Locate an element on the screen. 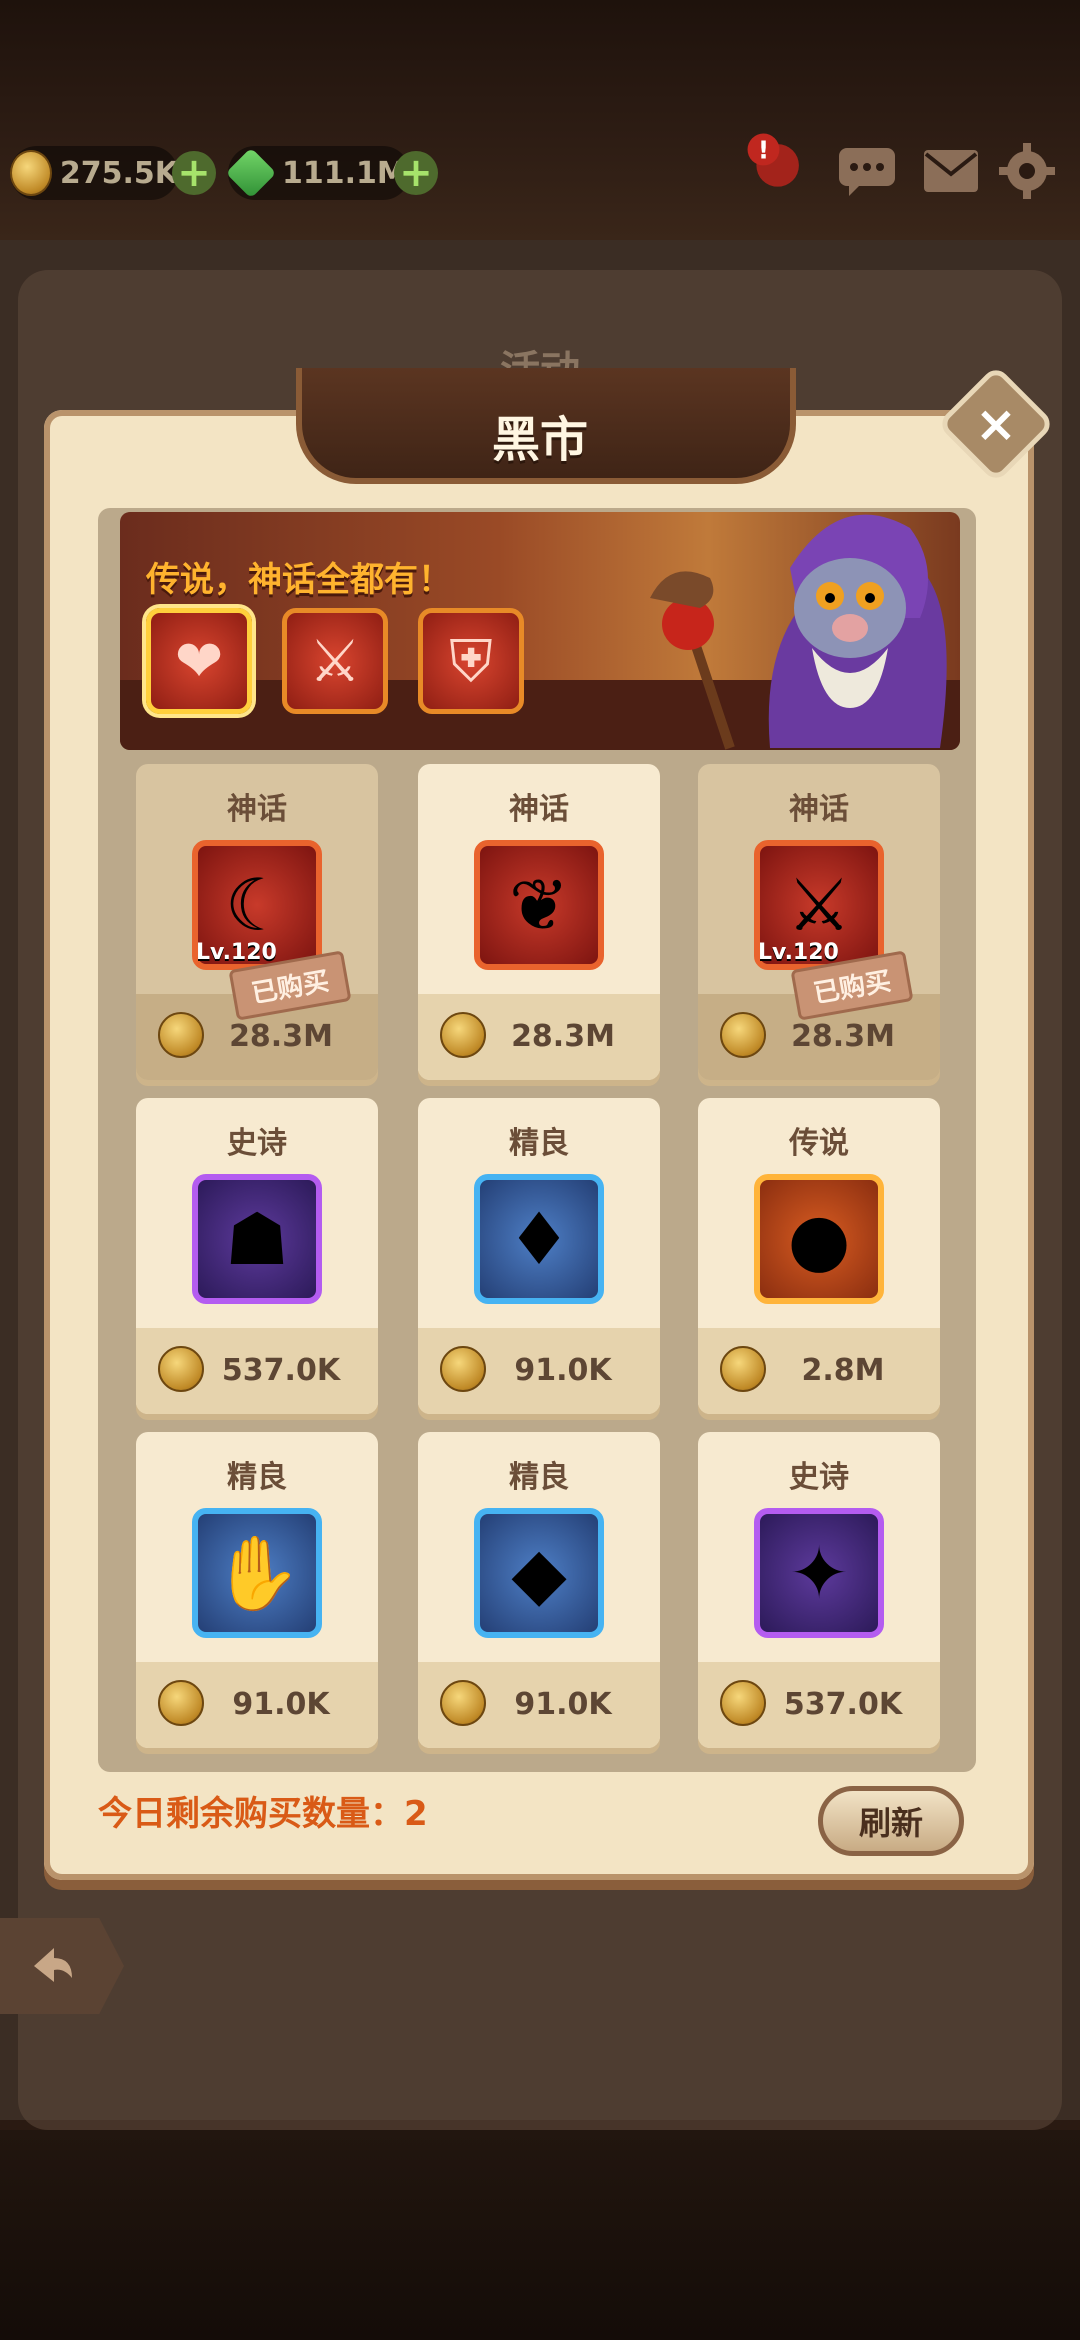 The image size is (1080, 2340). pink-gem-amulet-icon: ◆ is located at coordinates (539, 1573).